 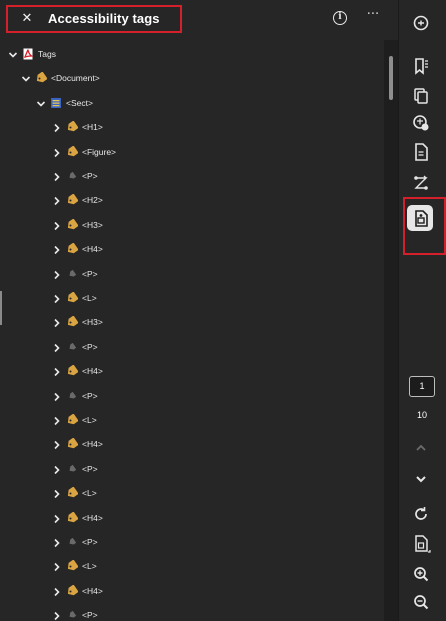 What do you see at coordinates (373, 17) in the screenshot?
I see `more-options-icon: ···` at bounding box center [373, 17].